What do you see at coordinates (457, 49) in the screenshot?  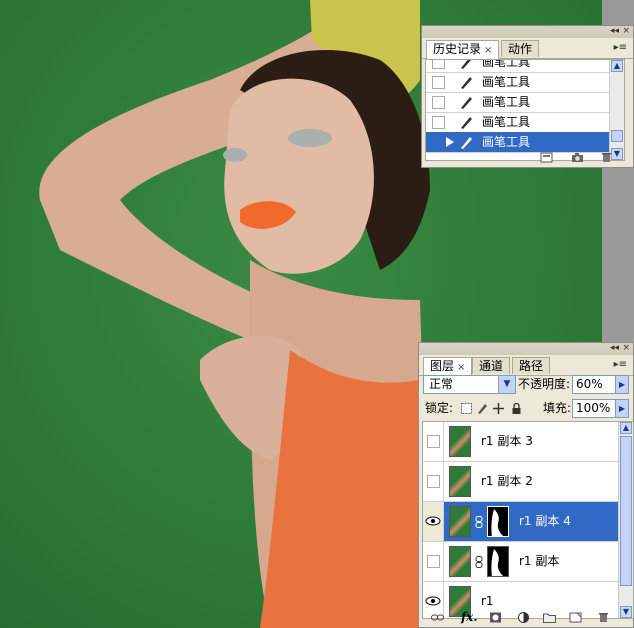 I see `tab-label: 历史记录` at bounding box center [457, 49].